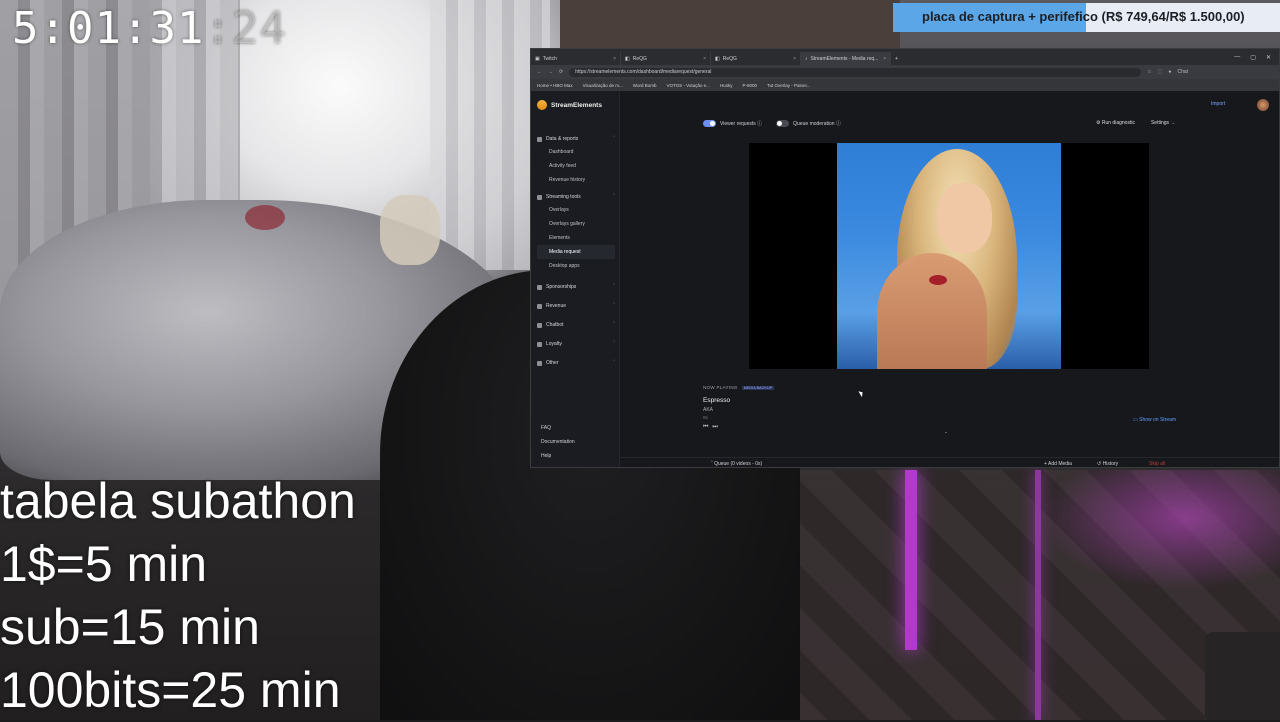 This screenshot has width=1280, height=722. I want to click on sidebar-item-overlays: Overlays, so click(576, 210).